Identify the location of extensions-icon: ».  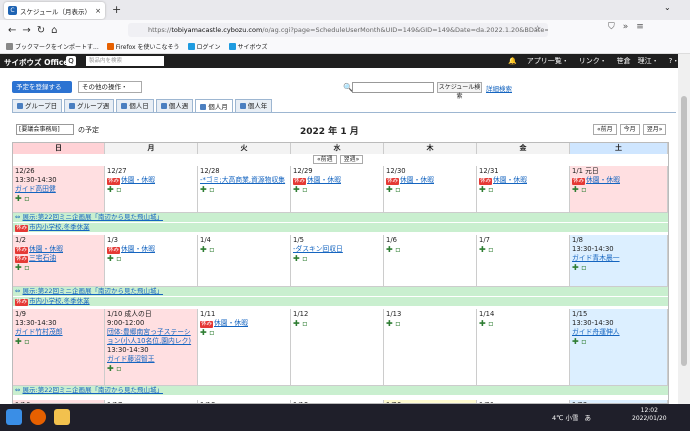
(626, 27).